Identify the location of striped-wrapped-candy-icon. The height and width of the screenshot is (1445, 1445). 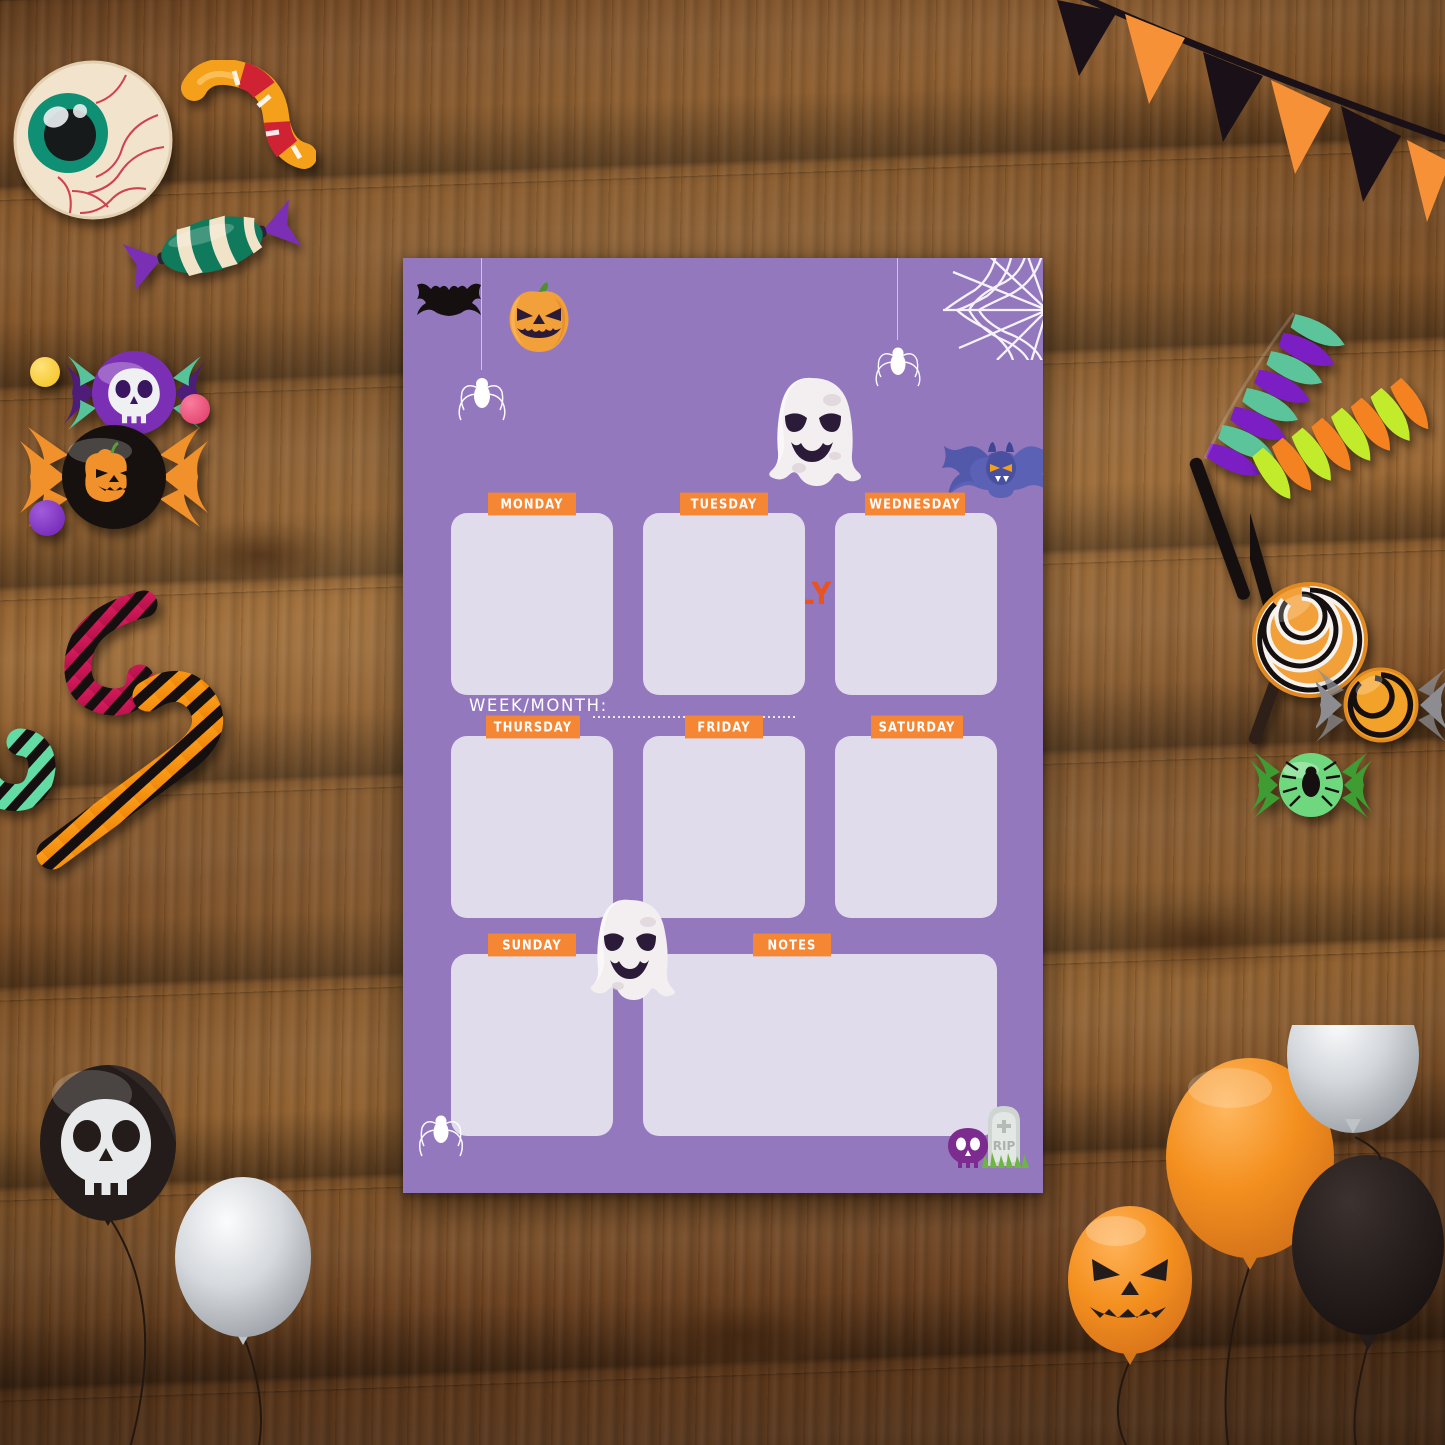
(212, 245).